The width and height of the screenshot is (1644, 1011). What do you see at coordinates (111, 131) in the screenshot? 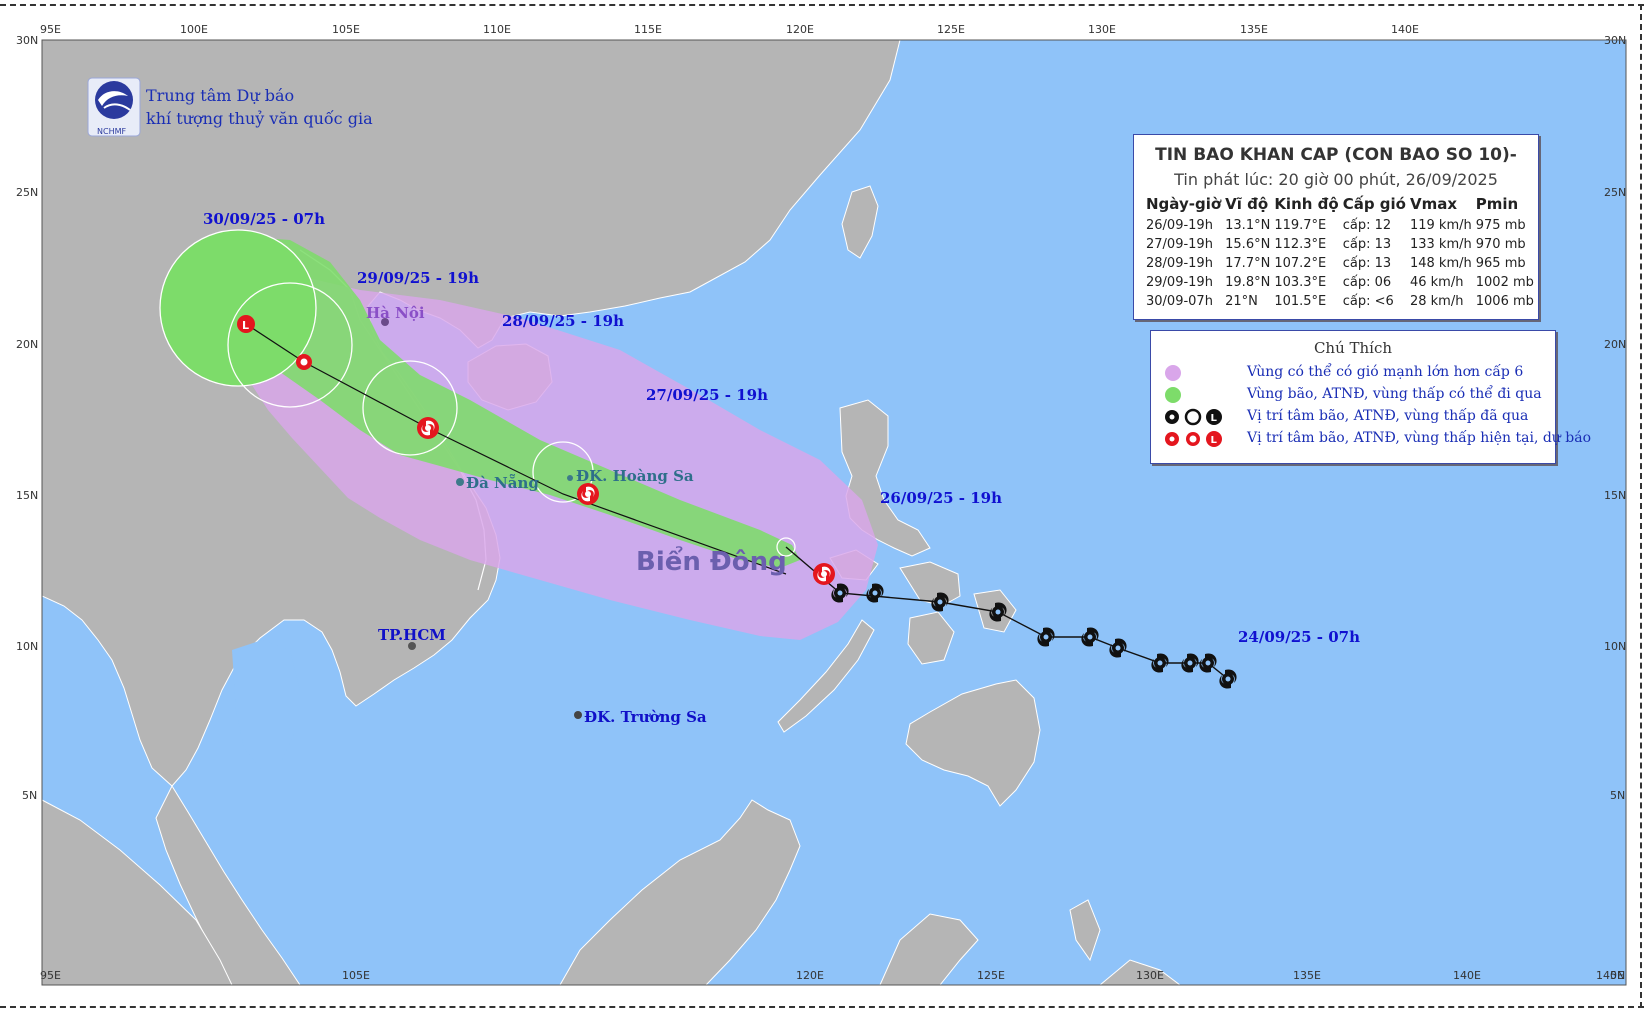
I see `svg-text: NCHMF` at bounding box center [111, 131].